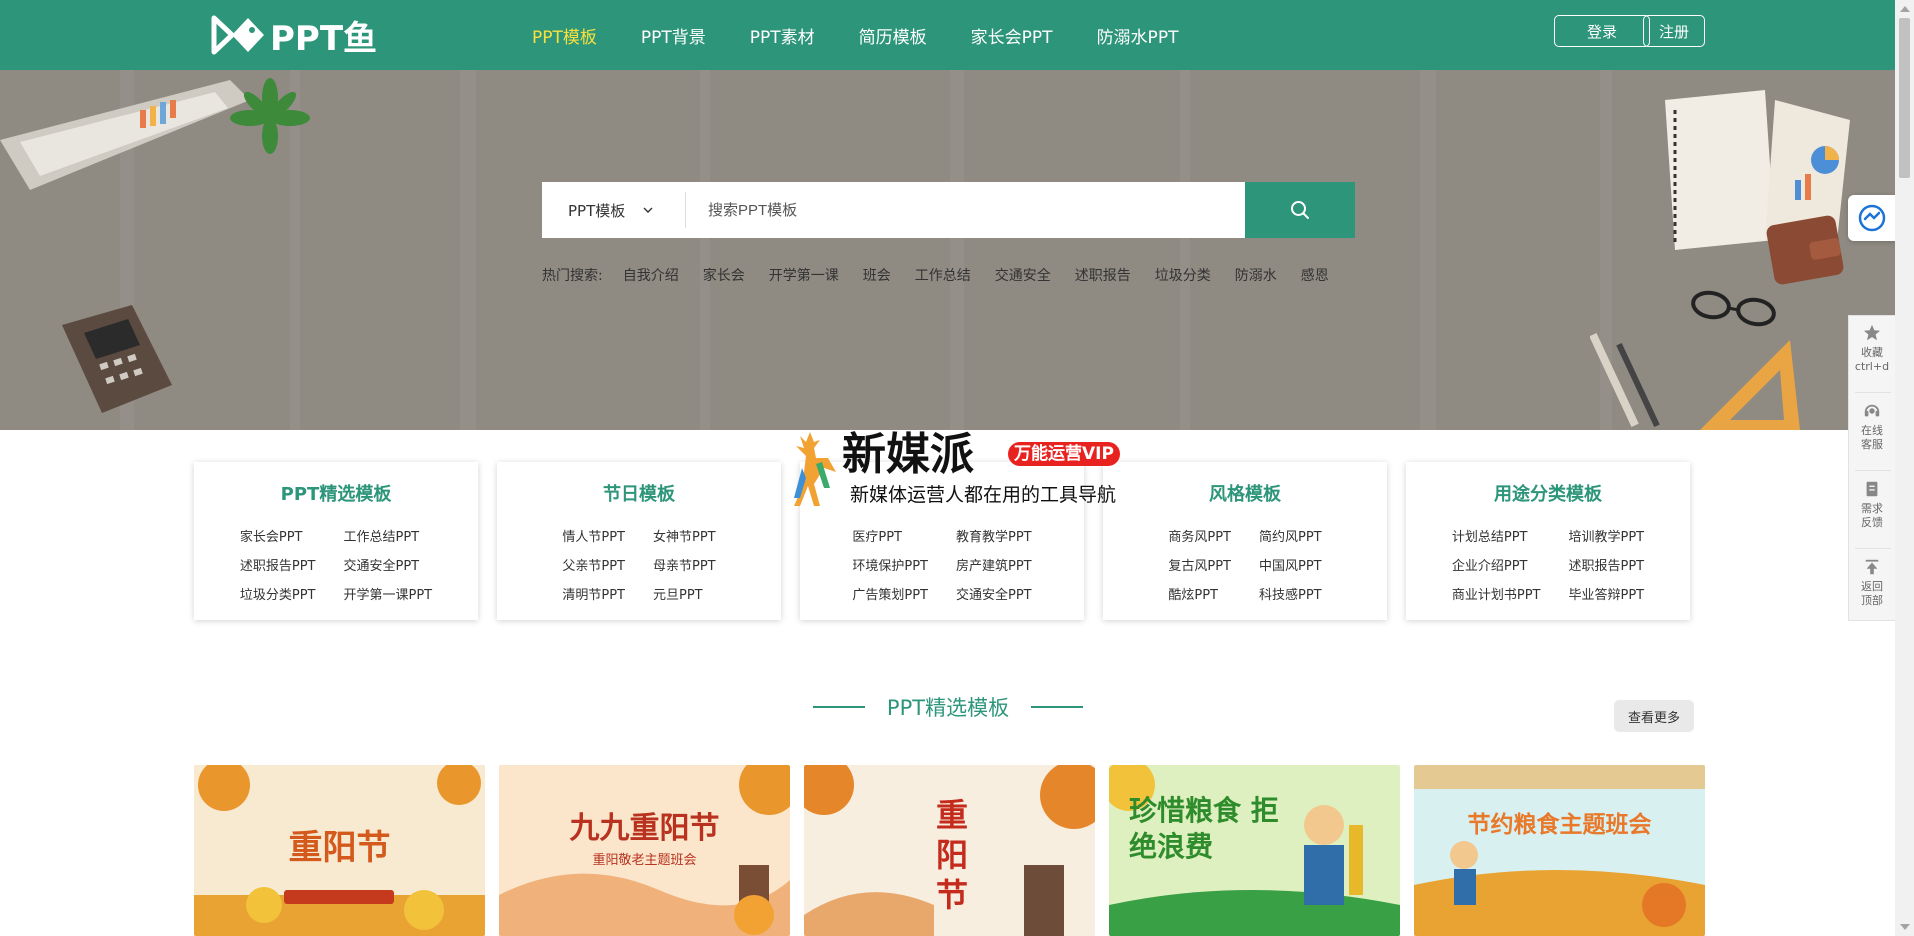 The width and height of the screenshot is (1914, 936). Describe the element at coordinates (293, 35) in the screenshot. I see `site-logo: PPT鱼` at that location.